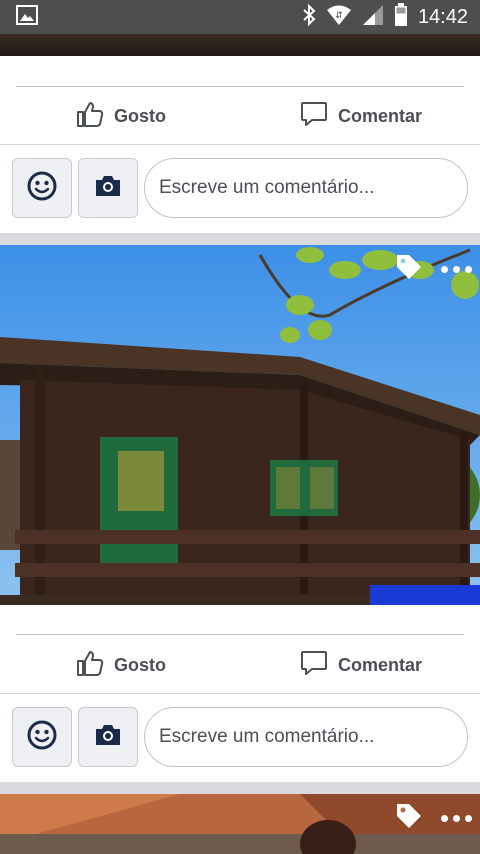 The width and height of the screenshot is (480, 854). I want to click on battery-icon, so click(401, 17).